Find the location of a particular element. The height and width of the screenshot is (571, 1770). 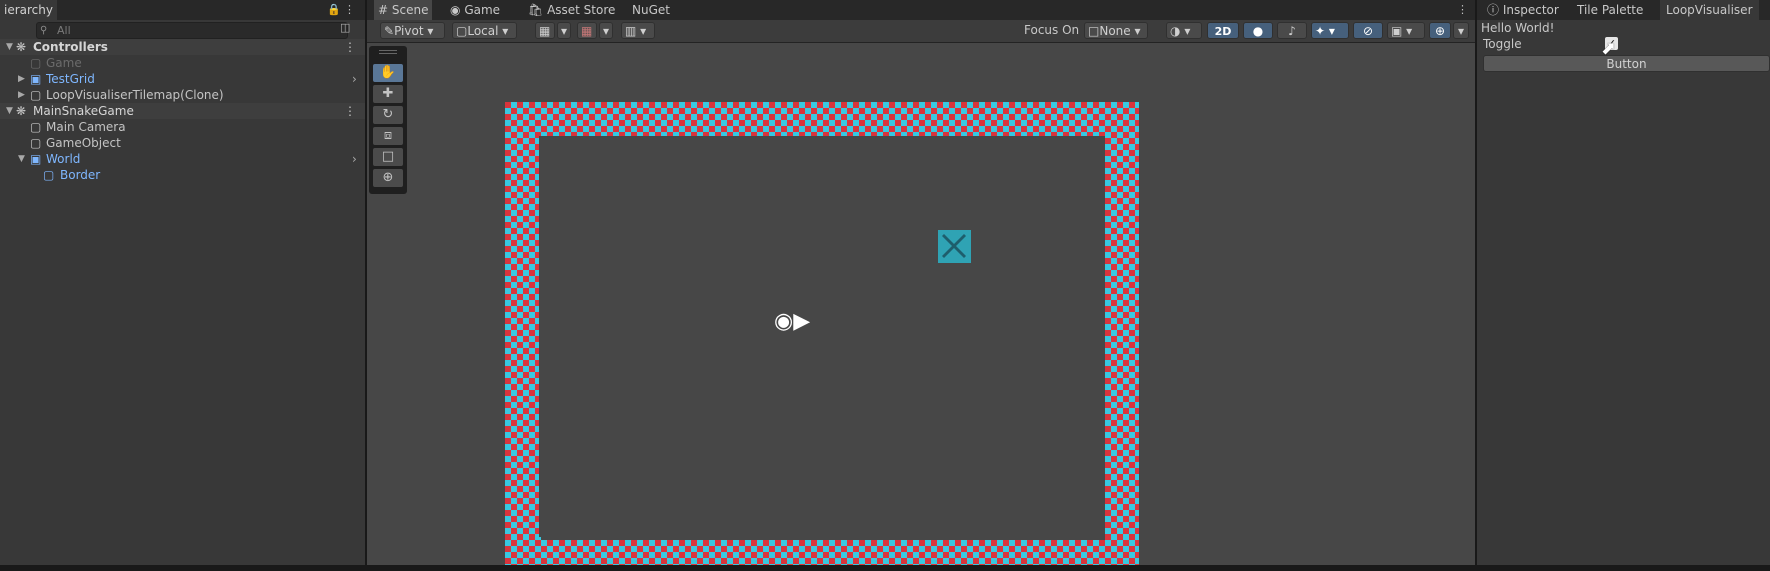

hierarchy-search-input: ⚲ All is located at coordinates (192, 30).